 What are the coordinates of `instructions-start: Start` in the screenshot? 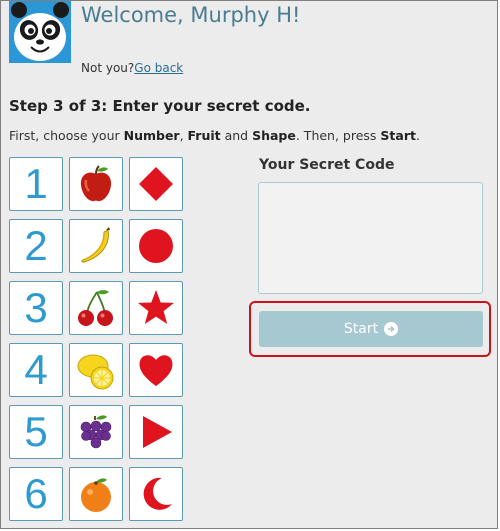 It's located at (398, 135).